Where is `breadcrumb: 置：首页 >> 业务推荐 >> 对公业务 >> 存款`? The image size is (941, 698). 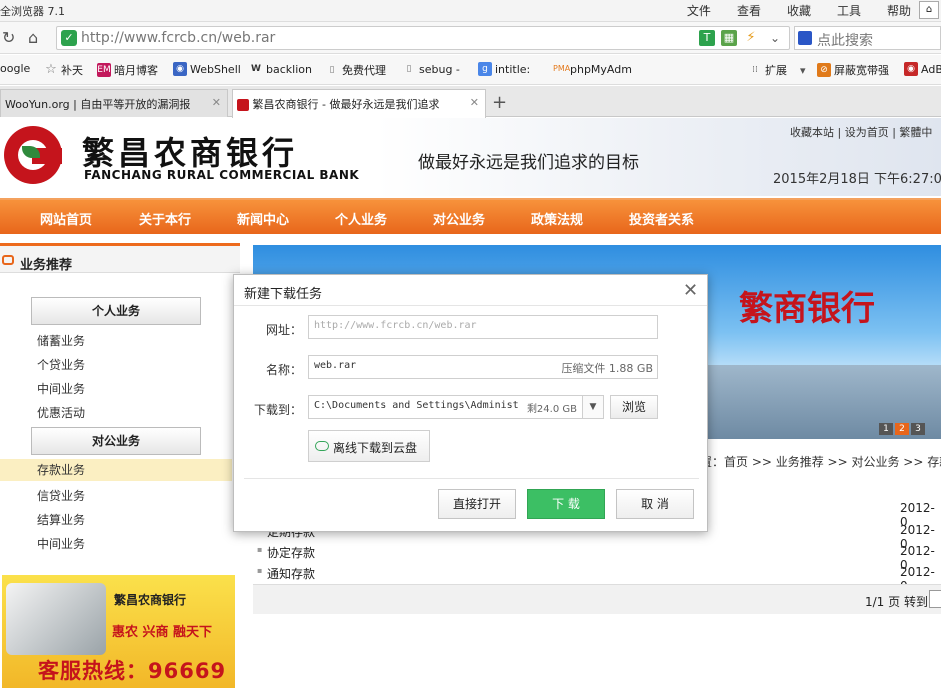
breadcrumb: 置：首页 >> 业务推荐 >> 对公业务 >> 存款 is located at coordinates (820, 461).